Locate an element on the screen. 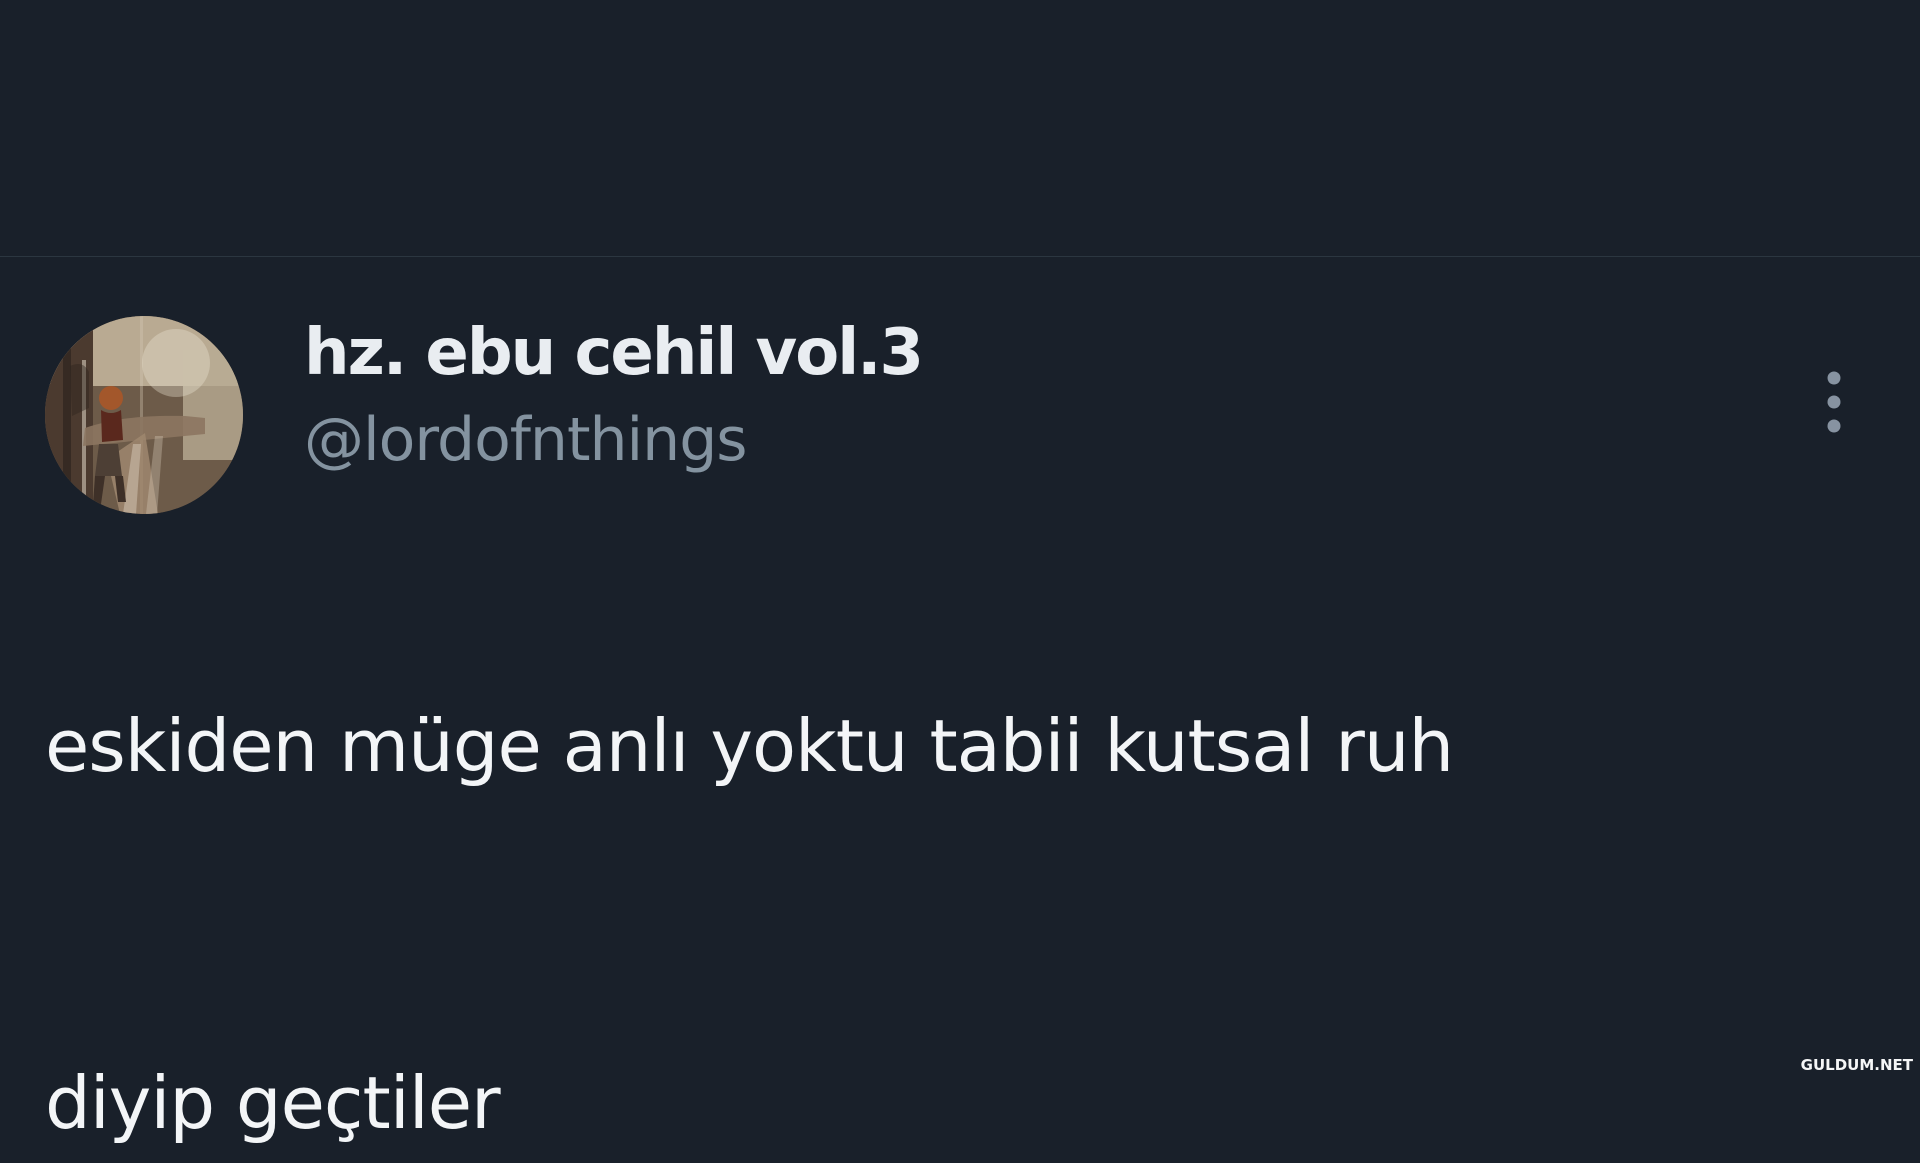  watermark-text: GULDUM.NET is located at coordinates (1856, 1065).